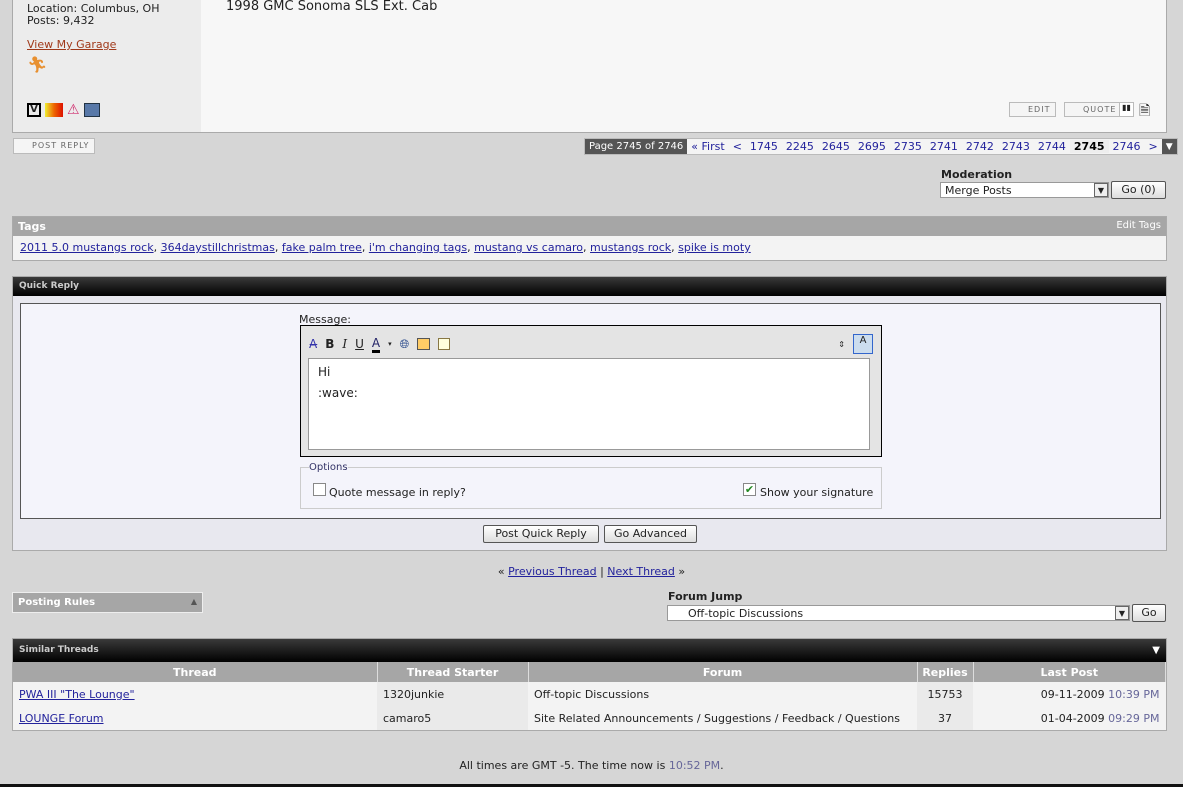  Describe the element at coordinates (405, 344) in the screenshot. I see `link-icon: 🌐︎` at that location.